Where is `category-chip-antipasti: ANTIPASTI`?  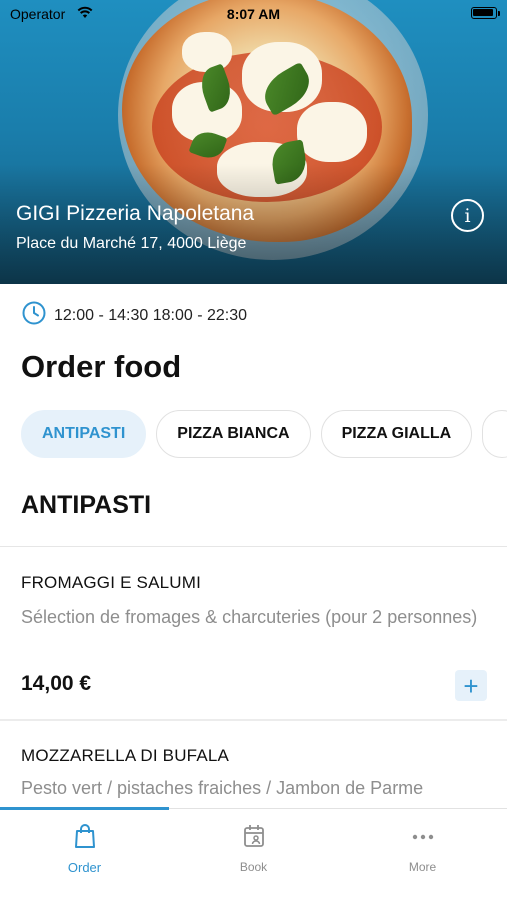 category-chip-antipasti: ANTIPASTI is located at coordinates (84, 434).